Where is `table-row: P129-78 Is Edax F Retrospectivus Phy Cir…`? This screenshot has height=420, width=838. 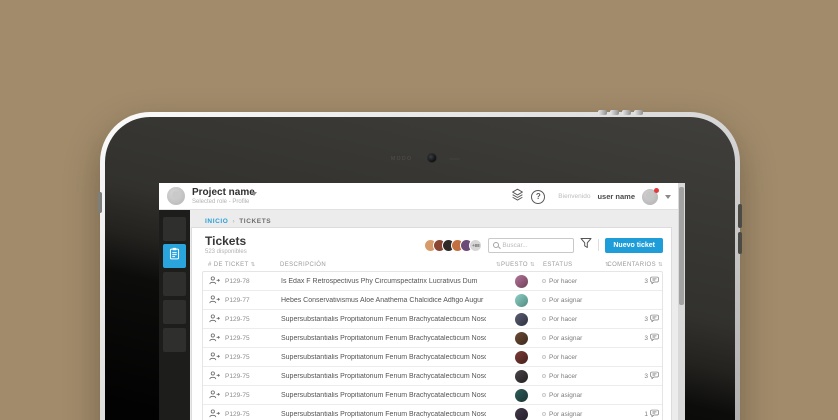
table-row: P129-78 Is Edax F Retrospectivus Phy Cir… is located at coordinates (432, 281).